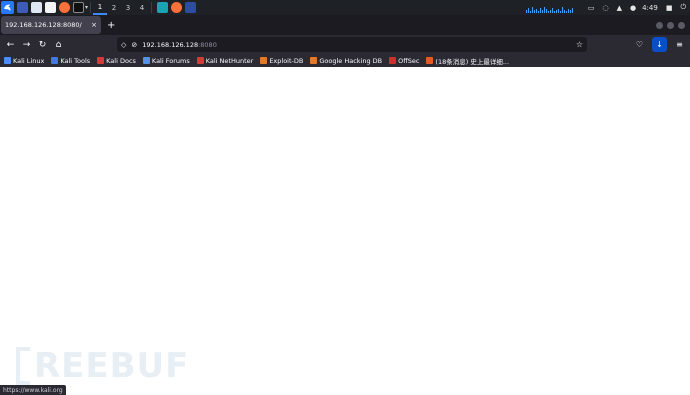 This screenshot has height=395, width=690. I want to click on bookmark-kali-nethunter: Kali NetHunter, so click(225, 60).